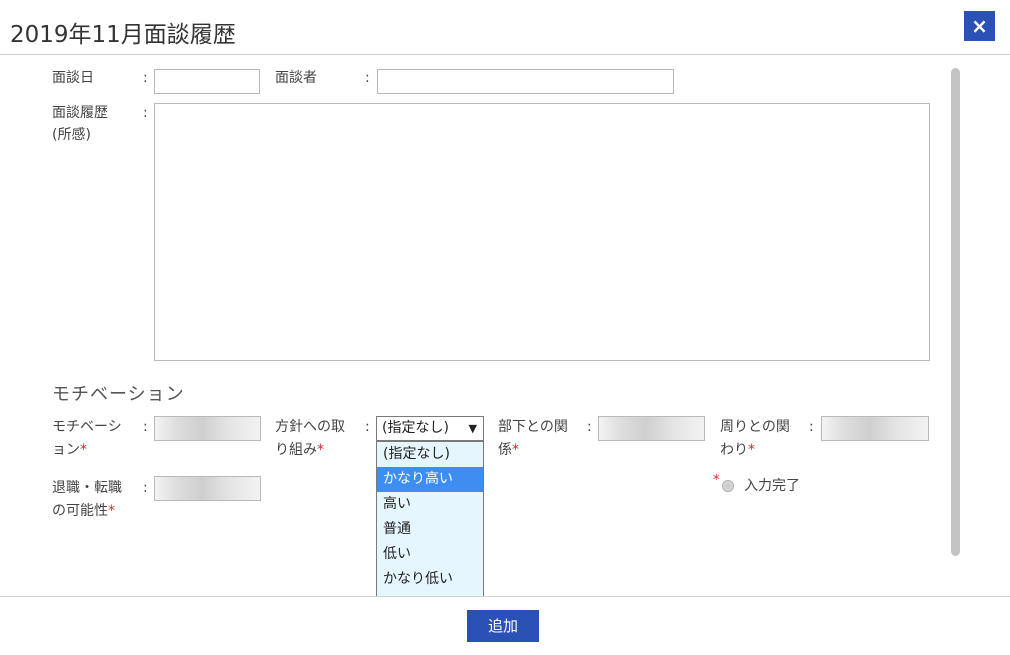 The height and width of the screenshot is (655, 1010). What do you see at coordinates (955, 312) in the screenshot?
I see `vertical-scrollbar` at bounding box center [955, 312].